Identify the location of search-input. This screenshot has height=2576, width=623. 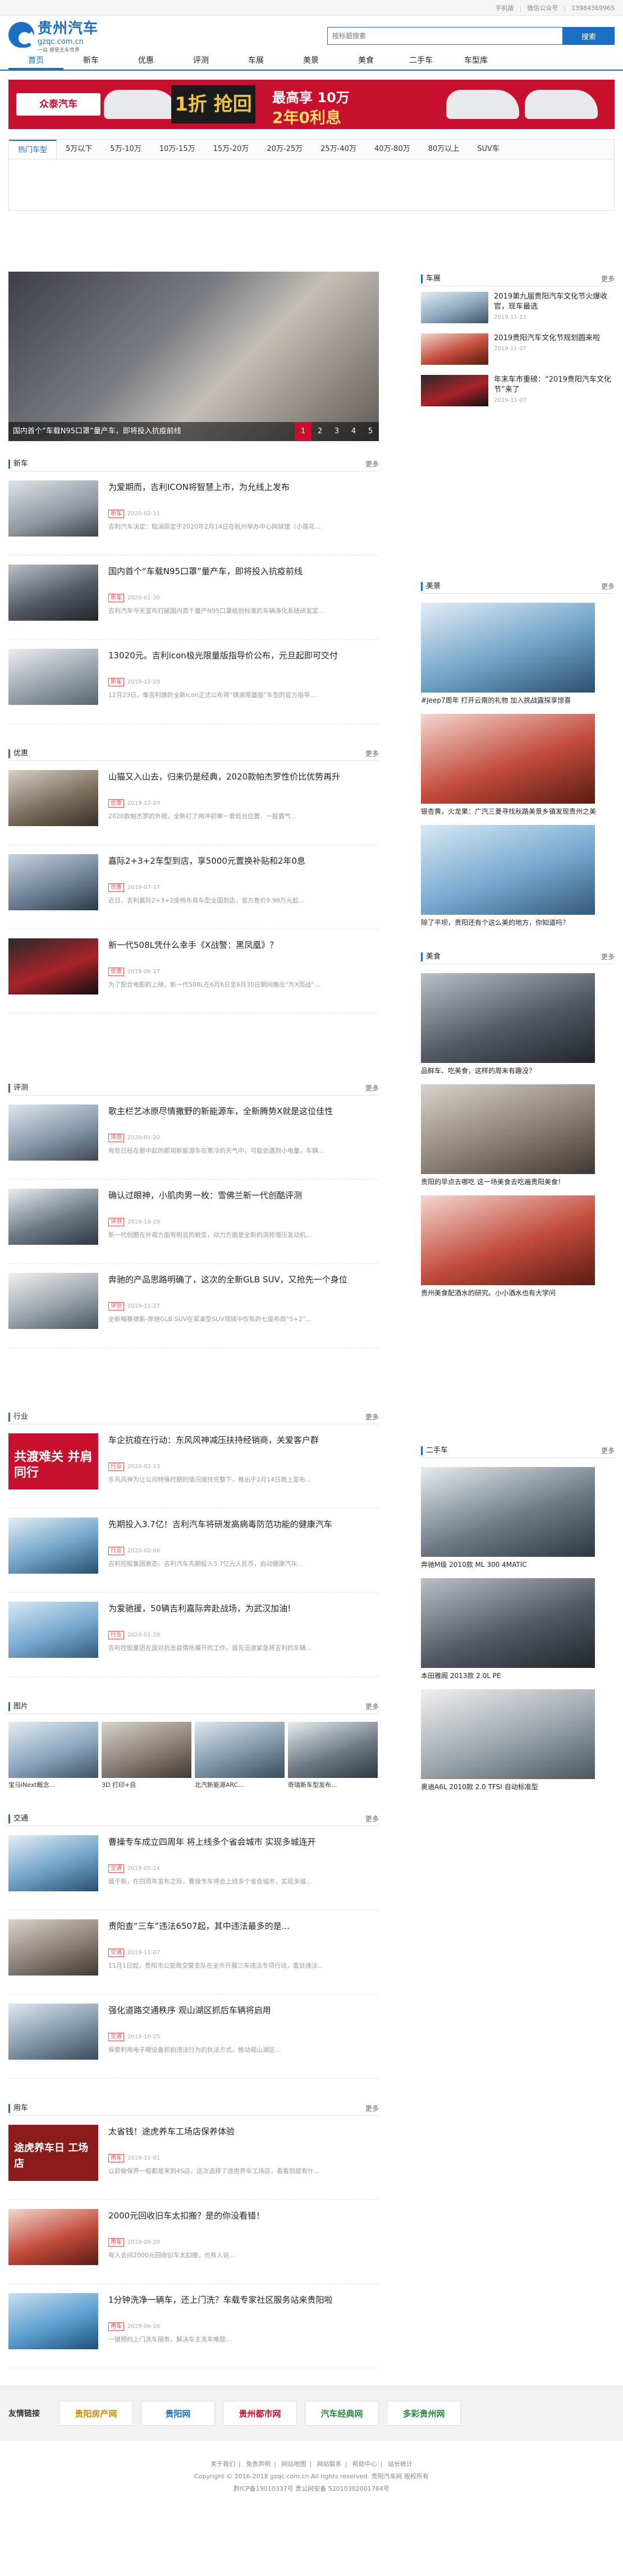
(445, 36).